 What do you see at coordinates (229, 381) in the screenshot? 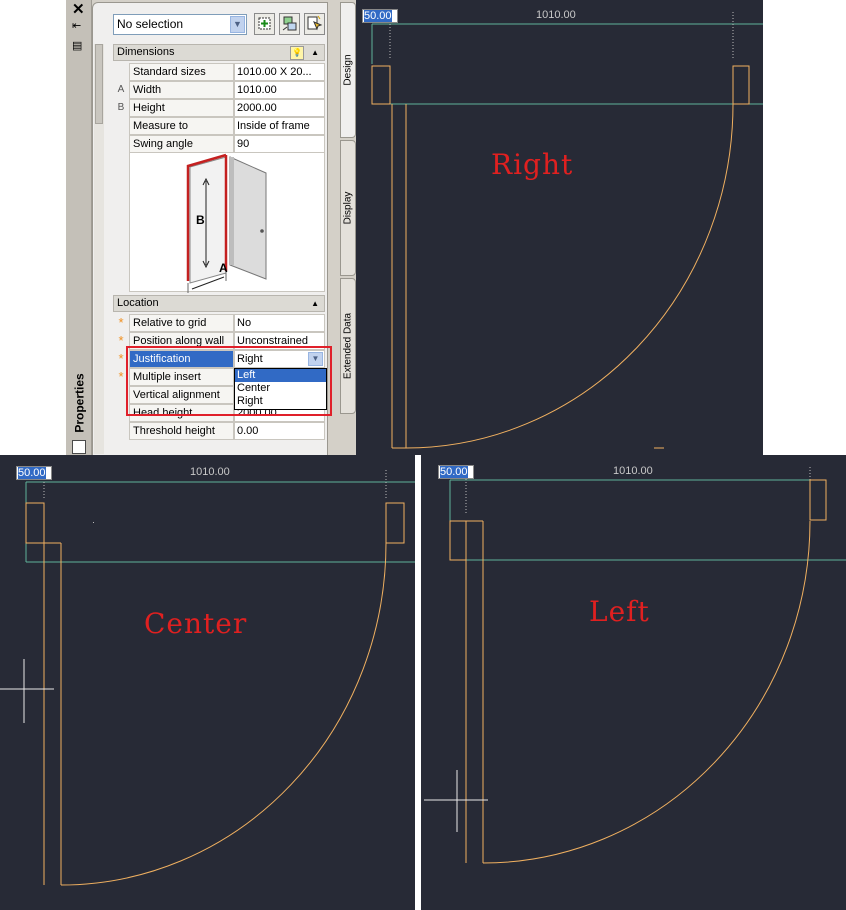
I see `justification-highlight-box` at bounding box center [229, 381].